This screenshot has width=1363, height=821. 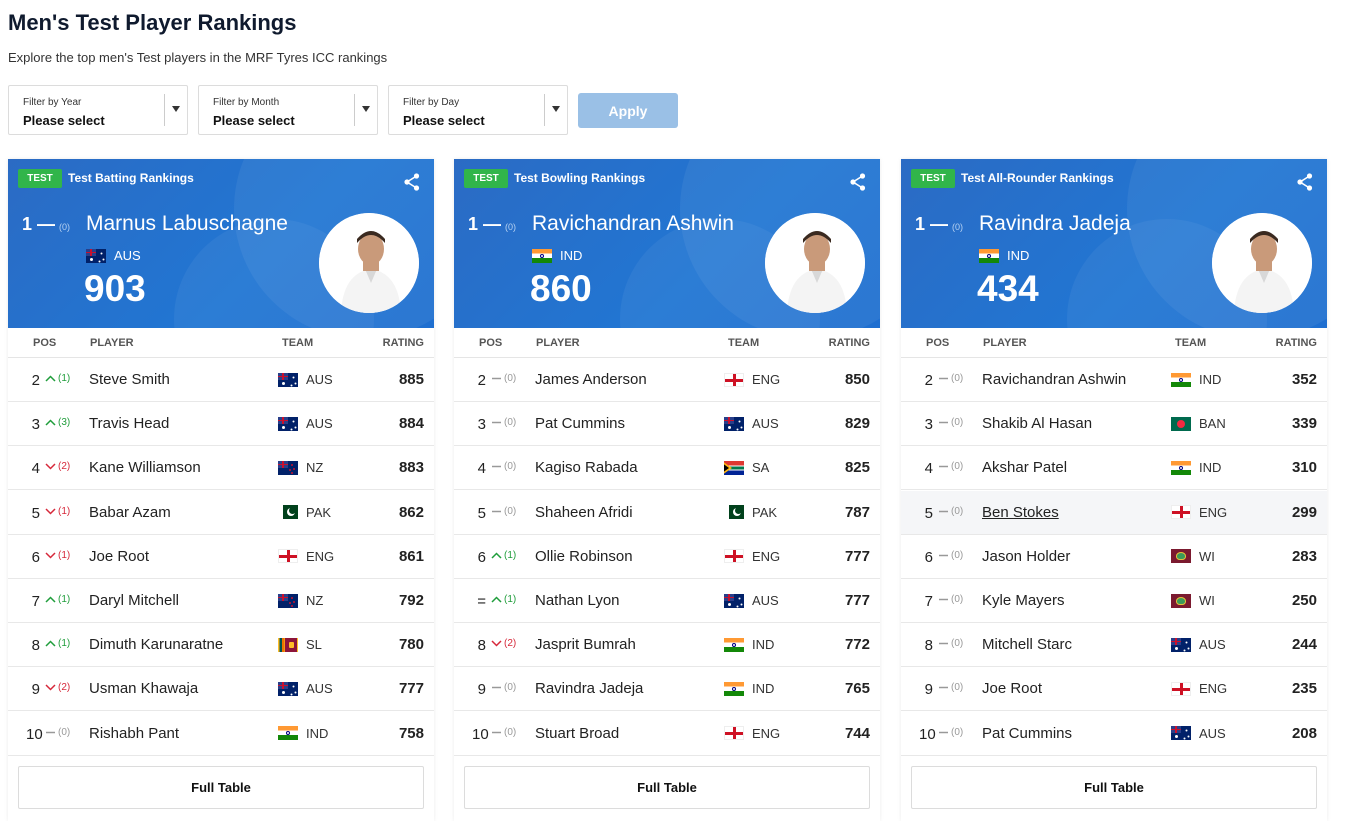 What do you see at coordinates (591, 379) in the screenshot?
I see `player-name-link: James Anderson` at bounding box center [591, 379].